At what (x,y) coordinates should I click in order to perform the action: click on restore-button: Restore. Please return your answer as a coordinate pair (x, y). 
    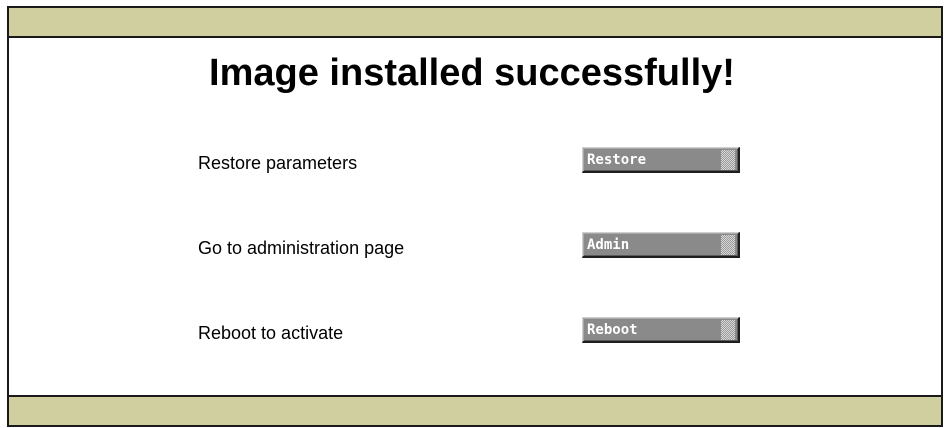
    Looking at the image, I should click on (661, 160).